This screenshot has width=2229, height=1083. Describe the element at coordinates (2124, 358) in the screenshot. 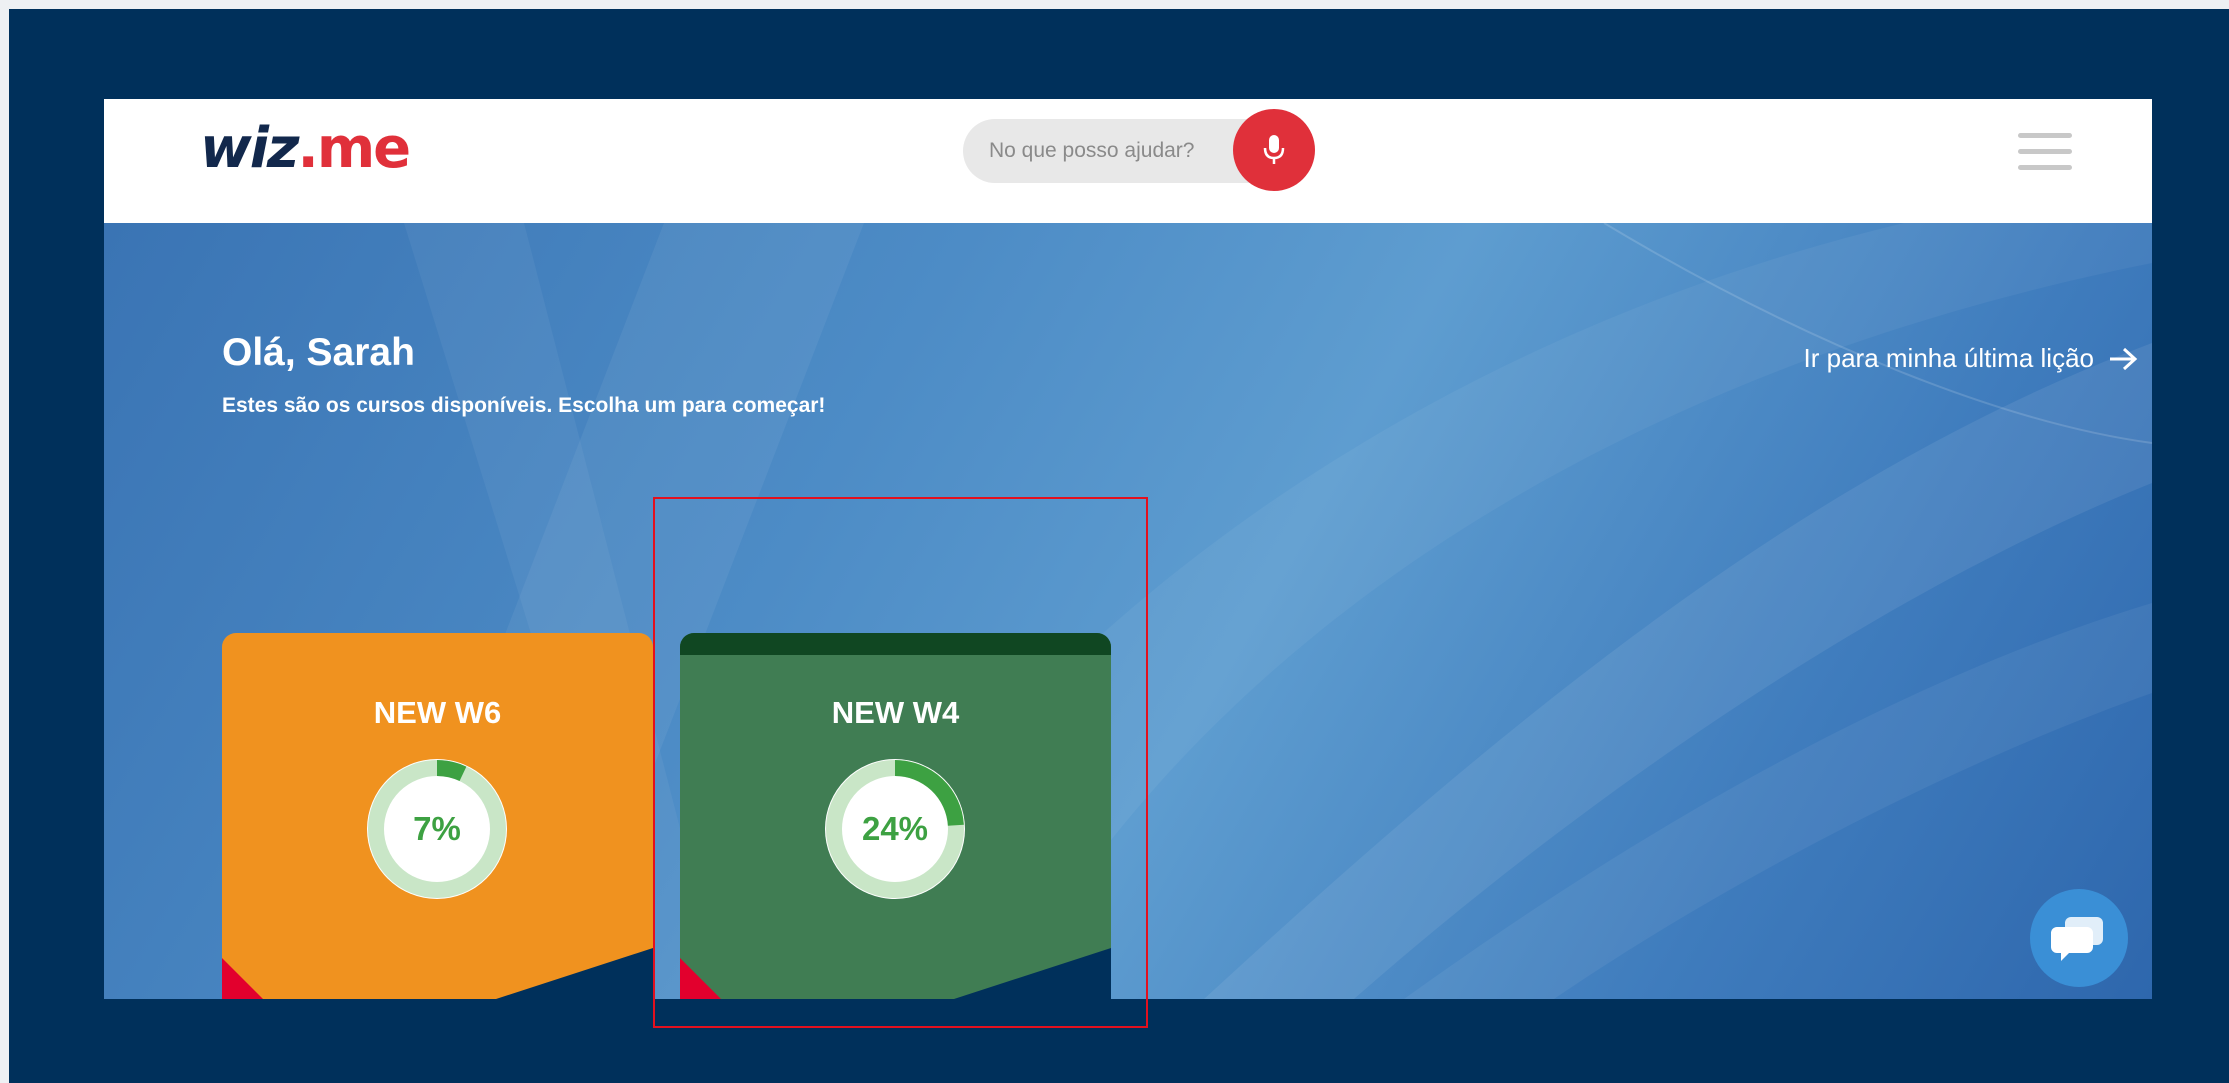

I see `arrow-right-icon` at that location.